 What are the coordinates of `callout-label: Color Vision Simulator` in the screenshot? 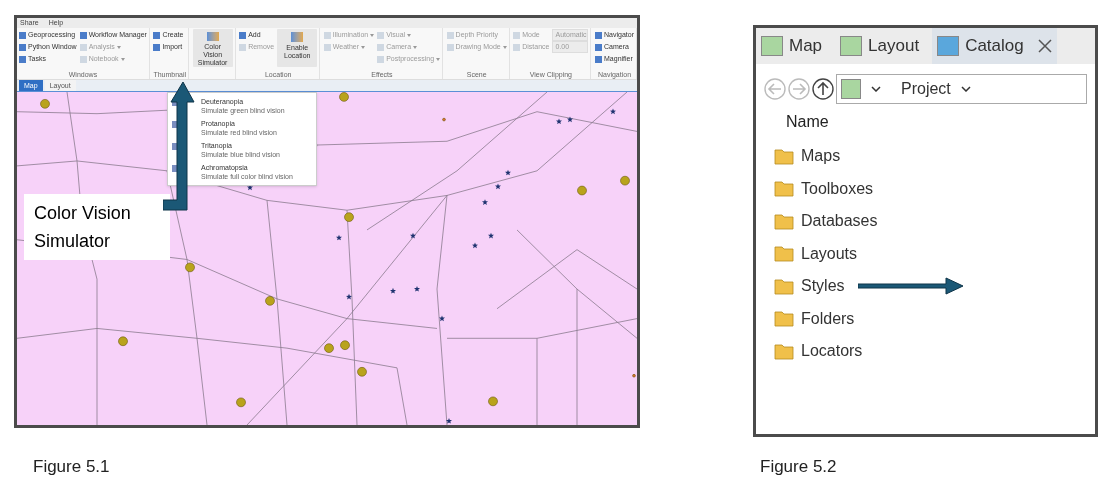 It's located at (97, 227).